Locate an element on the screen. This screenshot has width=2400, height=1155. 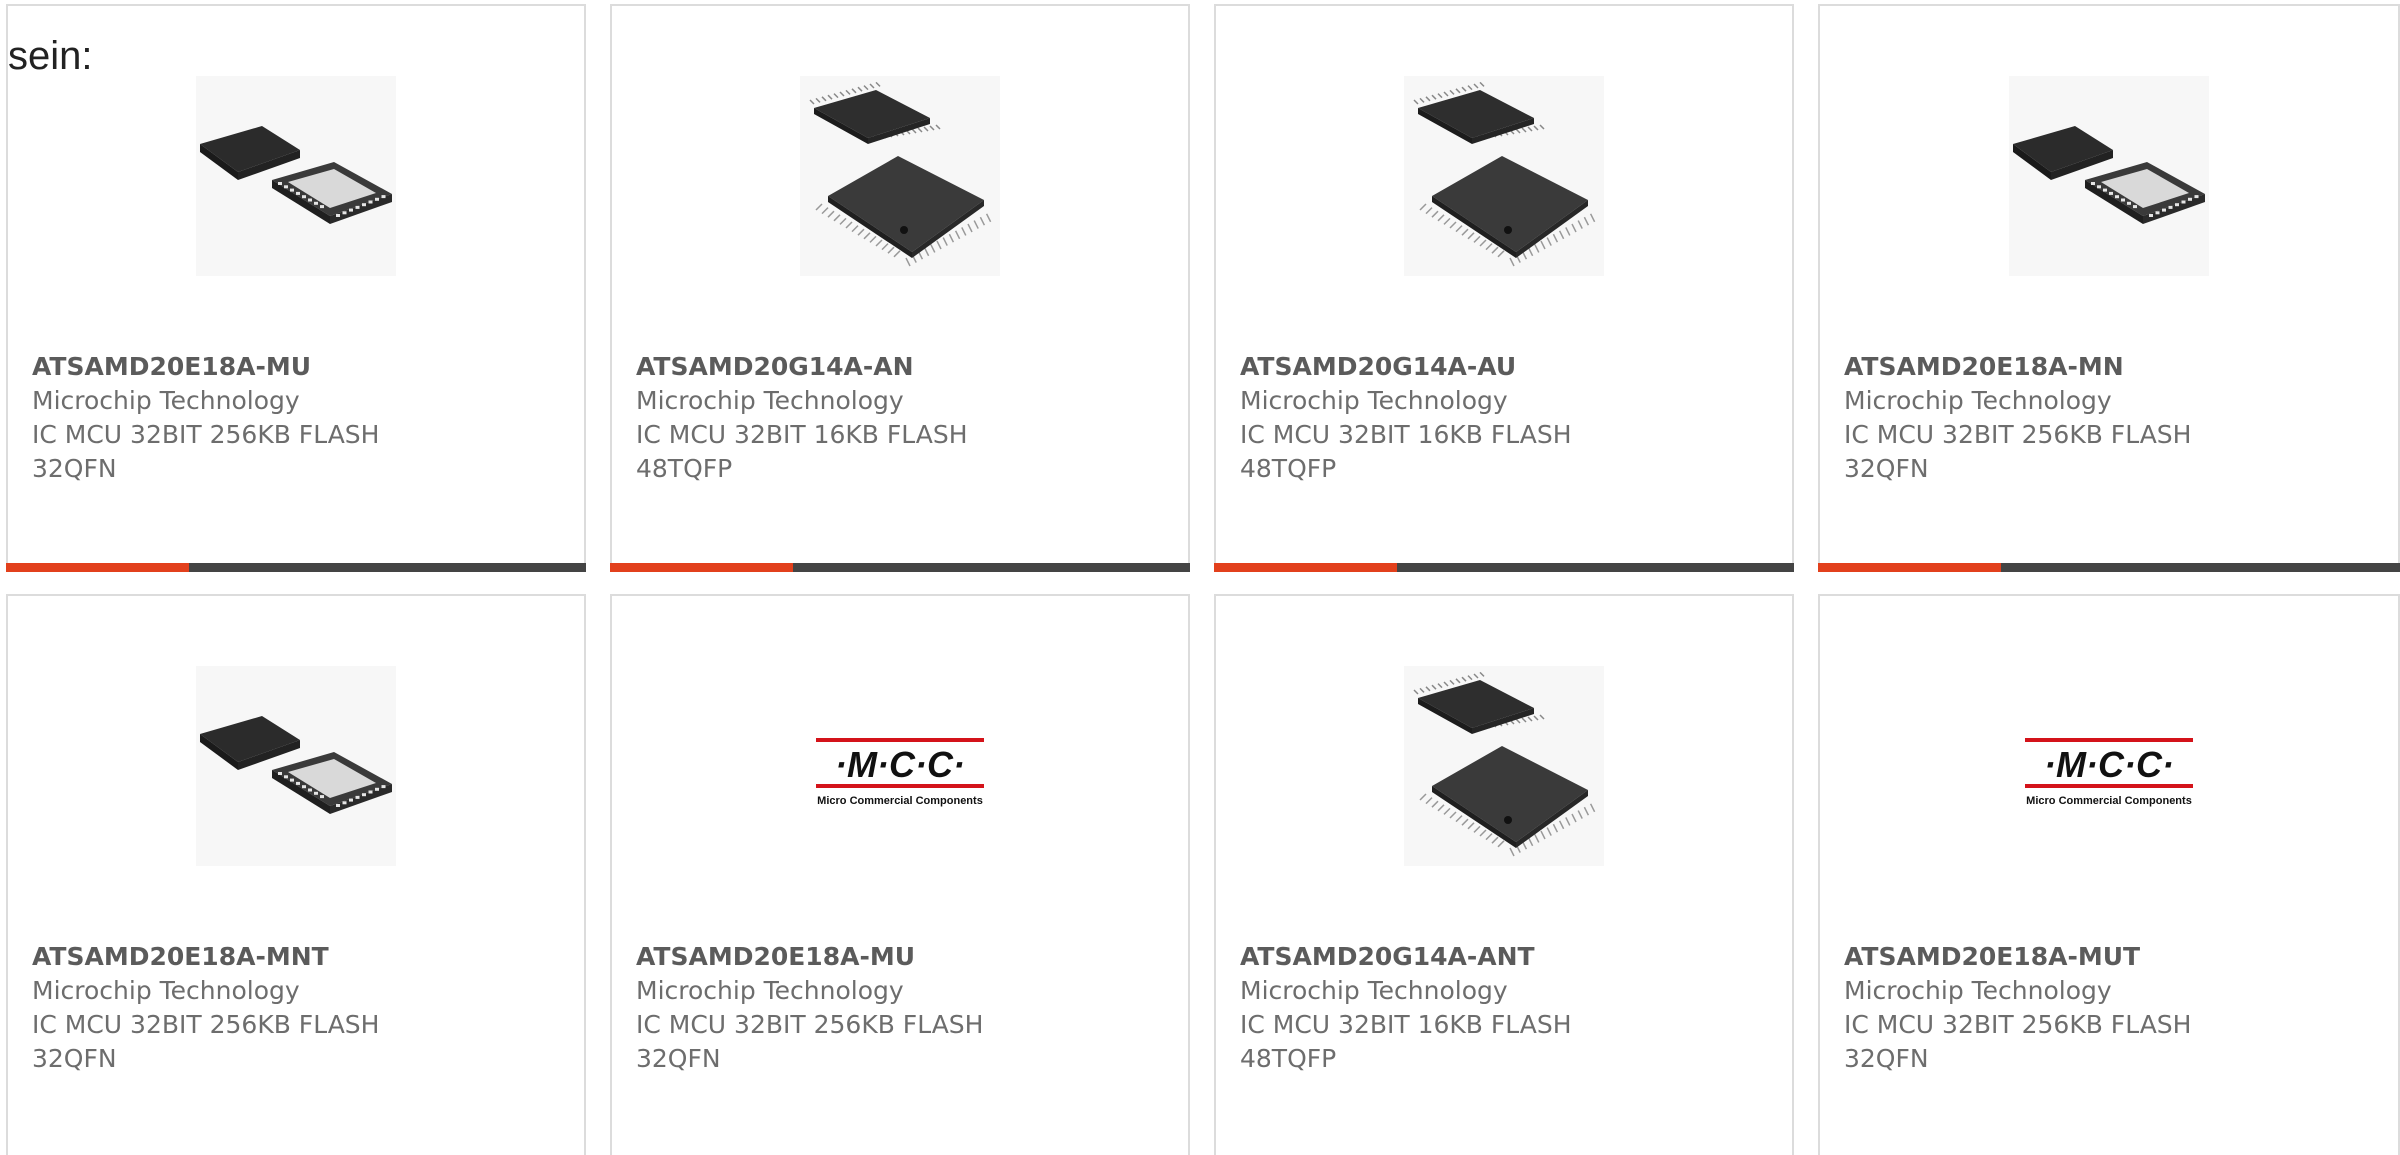
part-number: ATSAMD20G14A-ANT is located at coordinates (1387, 956).